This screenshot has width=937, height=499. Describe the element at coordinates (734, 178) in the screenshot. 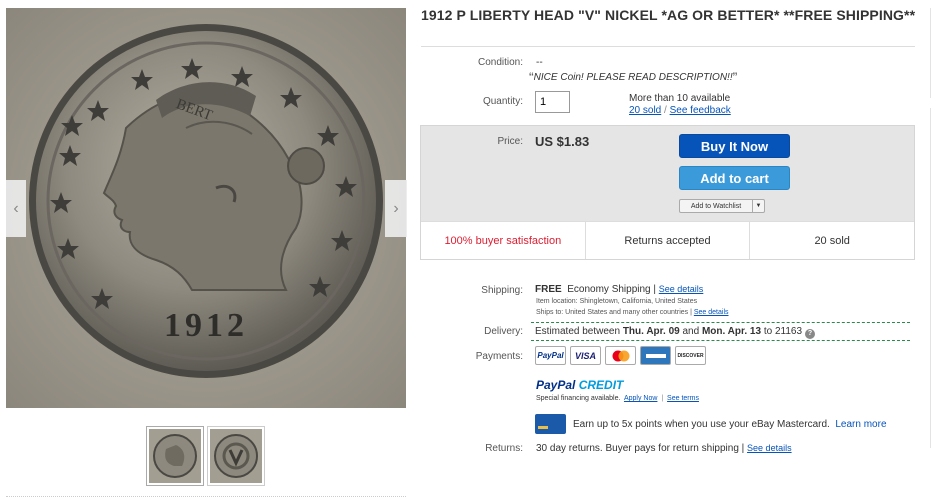

I see `add-to-cart-button: Add to cart` at that location.